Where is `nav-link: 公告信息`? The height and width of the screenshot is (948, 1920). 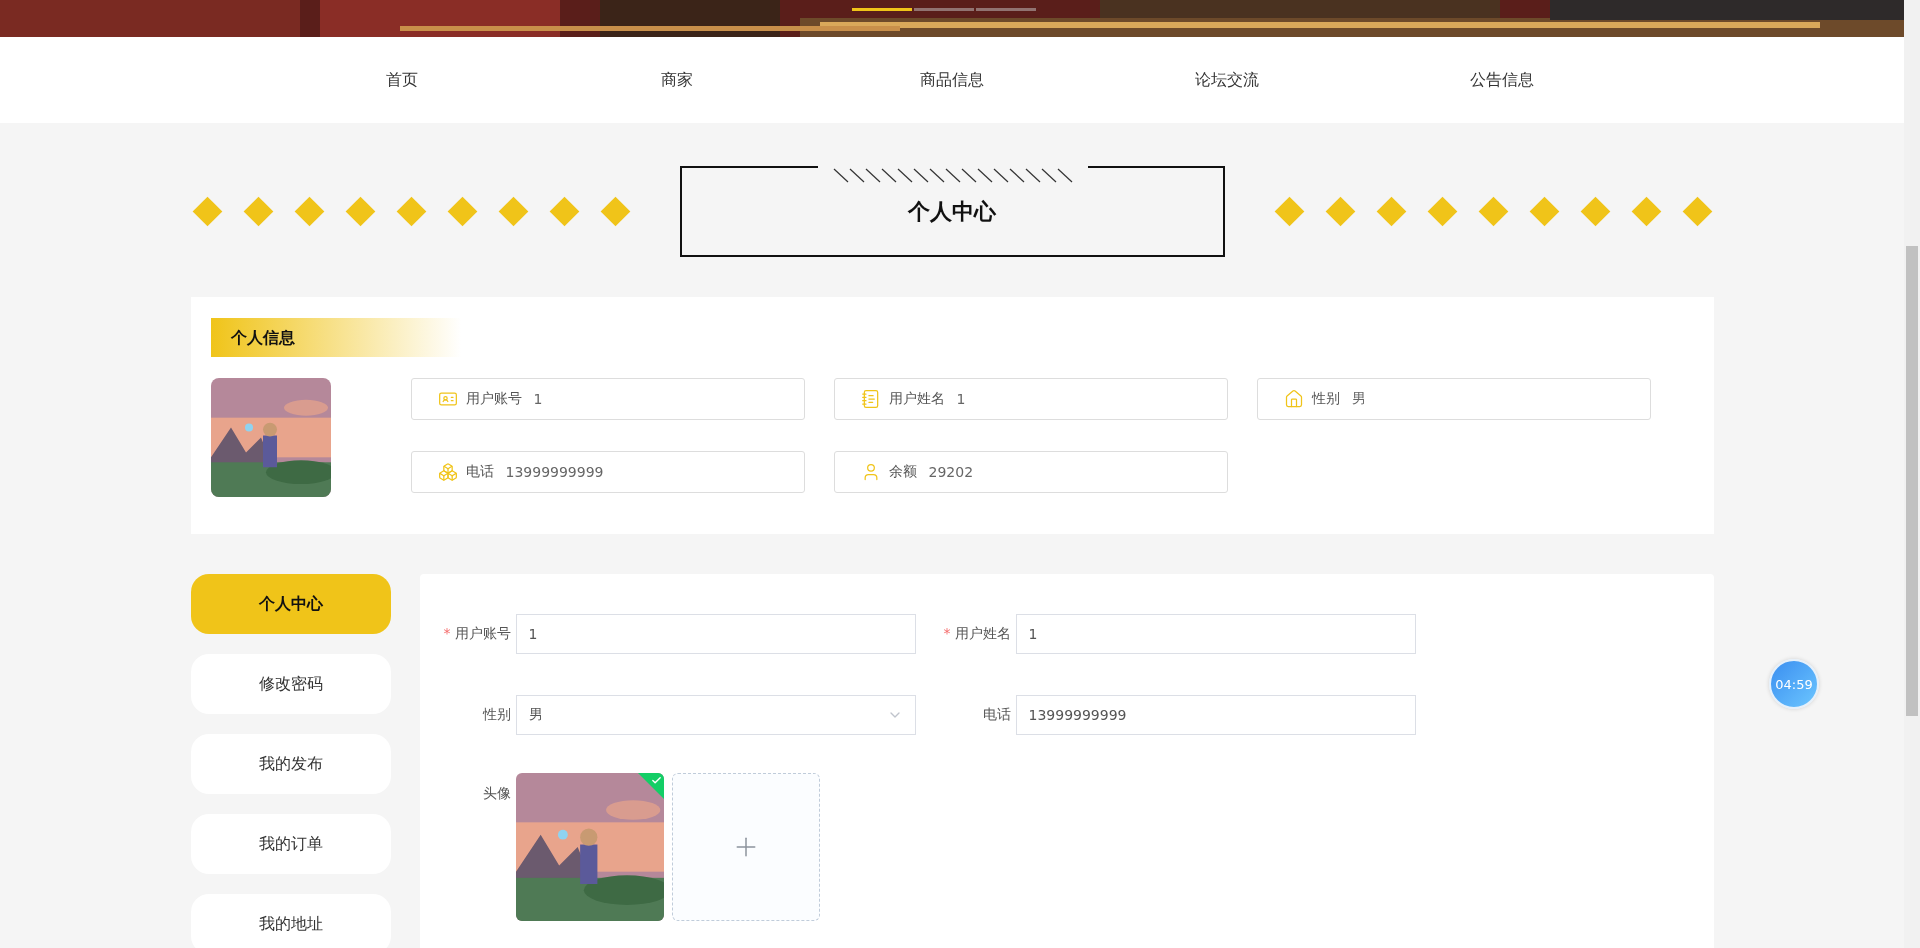 nav-link: 公告信息 is located at coordinates (1502, 80).